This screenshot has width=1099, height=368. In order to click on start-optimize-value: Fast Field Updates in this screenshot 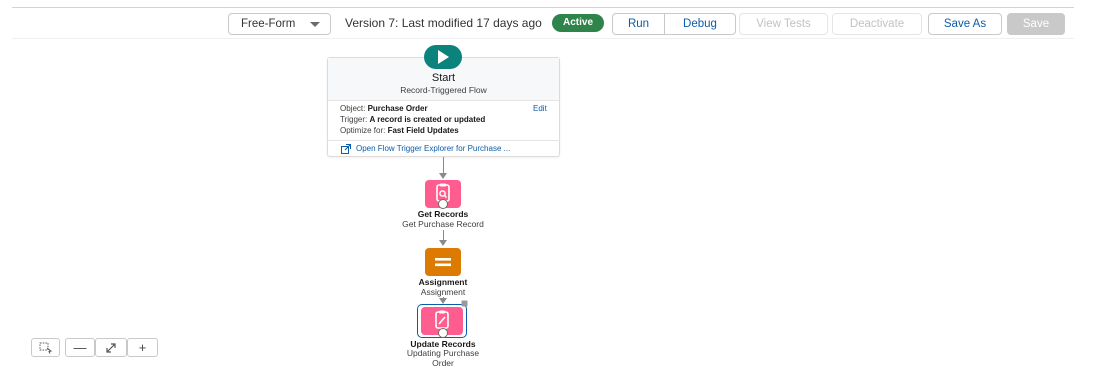, I will do `click(423, 130)`.